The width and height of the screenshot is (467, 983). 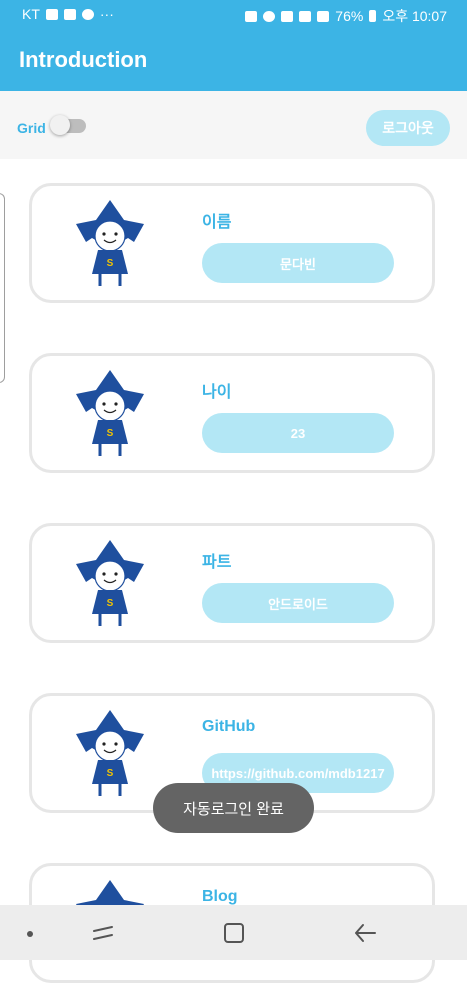 I want to click on card-title: GitHub, so click(x=229, y=726).